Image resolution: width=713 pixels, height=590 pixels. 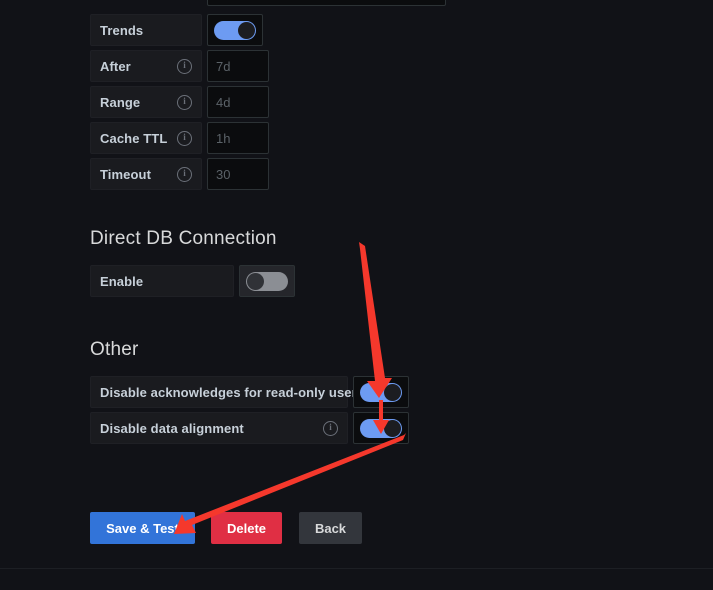 I want to click on bottom-divider, so click(x=356, y=568).